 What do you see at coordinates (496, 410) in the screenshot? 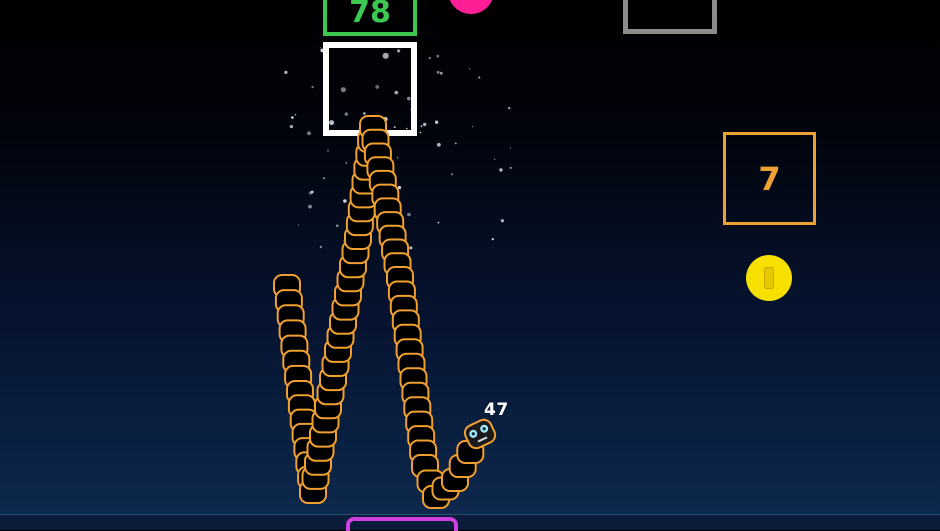
I see `snake-length-counter: 47` at bounding box center [496, 410].